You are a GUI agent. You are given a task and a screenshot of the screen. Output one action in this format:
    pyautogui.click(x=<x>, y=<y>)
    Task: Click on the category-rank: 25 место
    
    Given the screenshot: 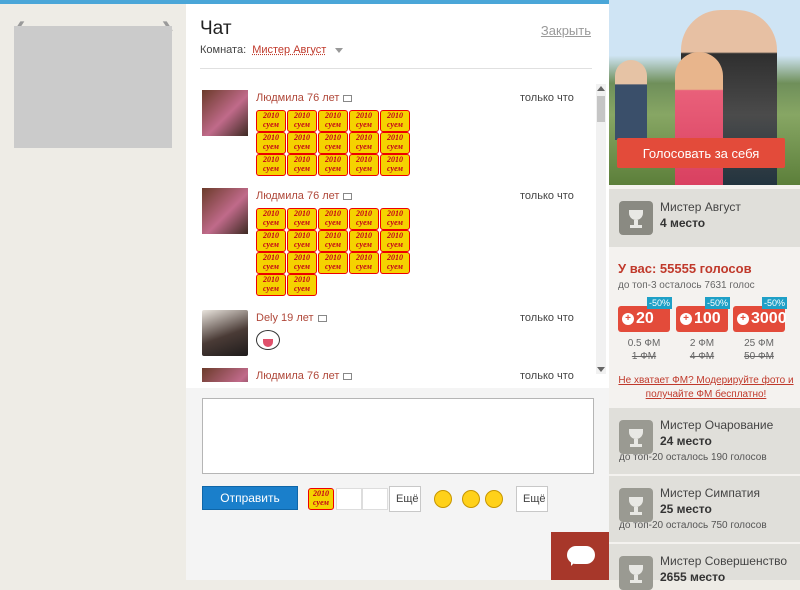 What is the action you would take?
    pyautogui.click(x=686, y=509)
    